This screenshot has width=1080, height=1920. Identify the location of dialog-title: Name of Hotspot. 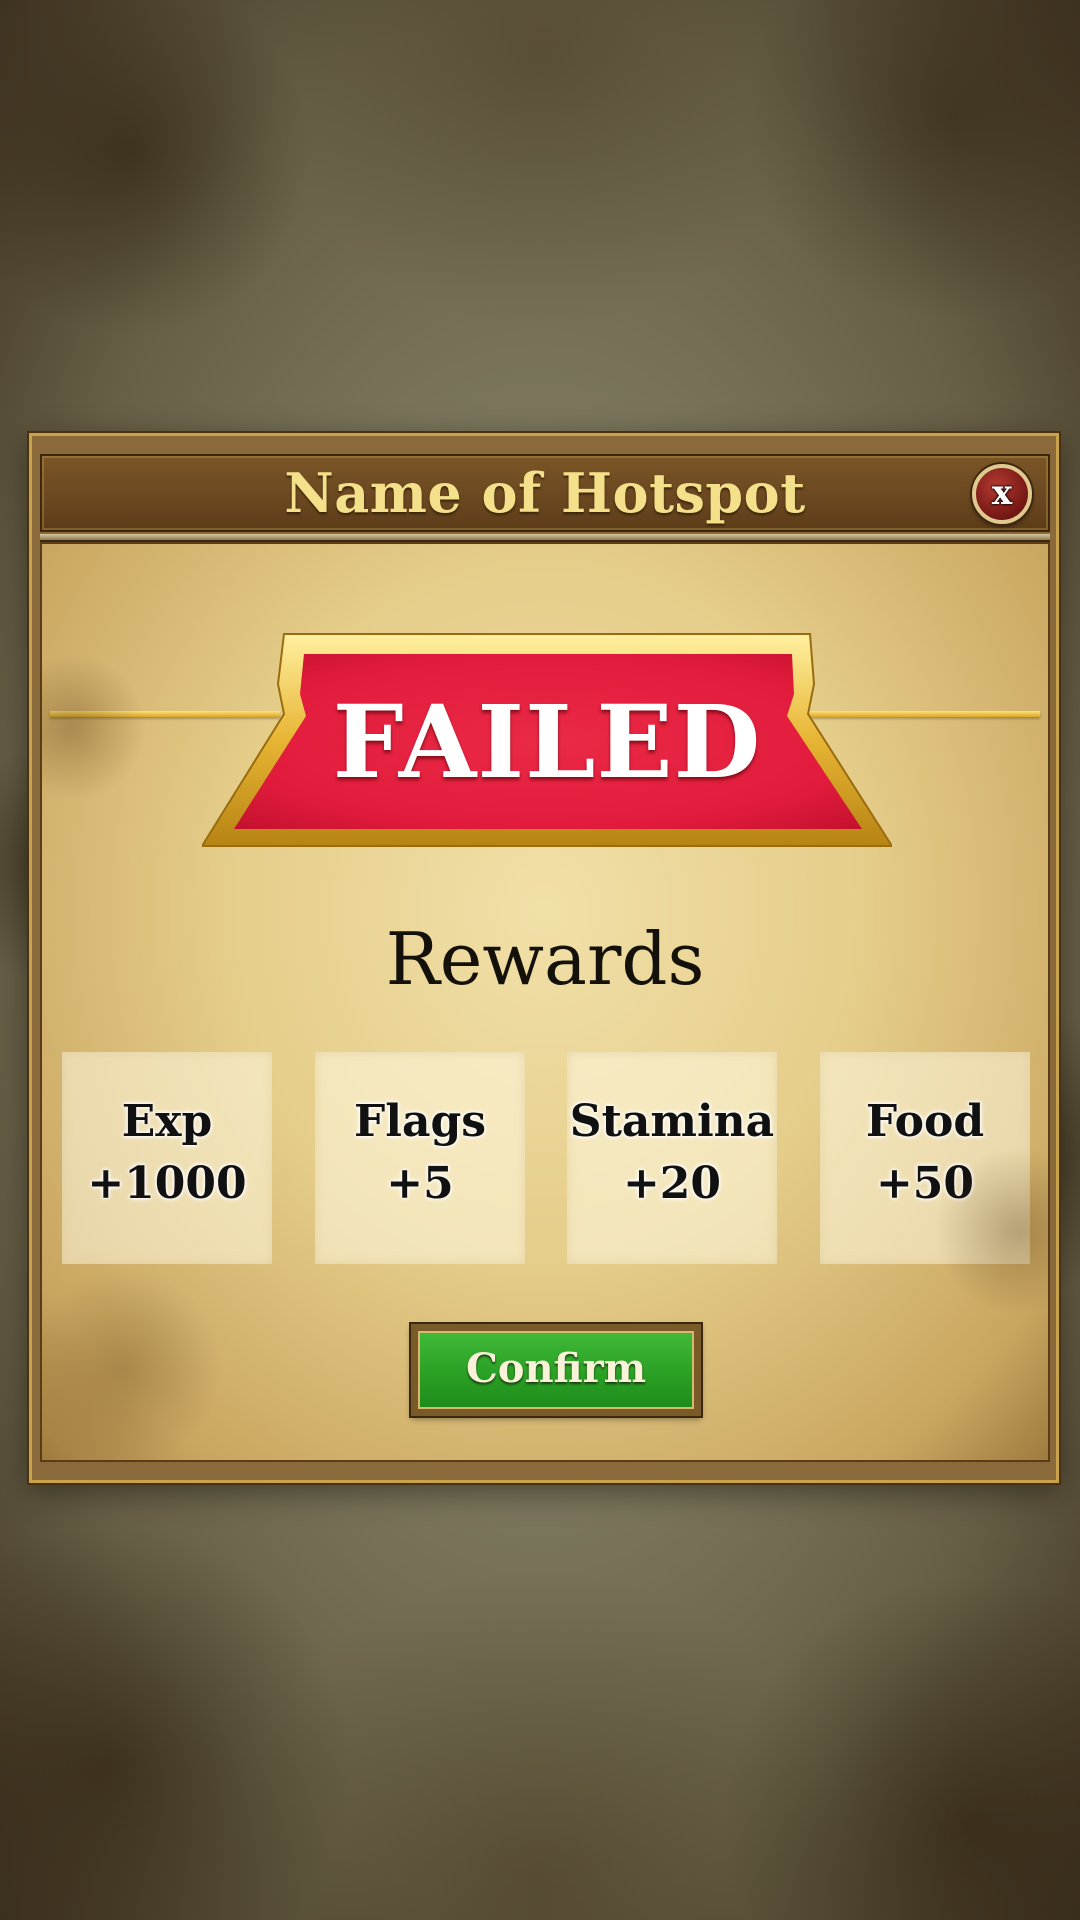
(545, 493).